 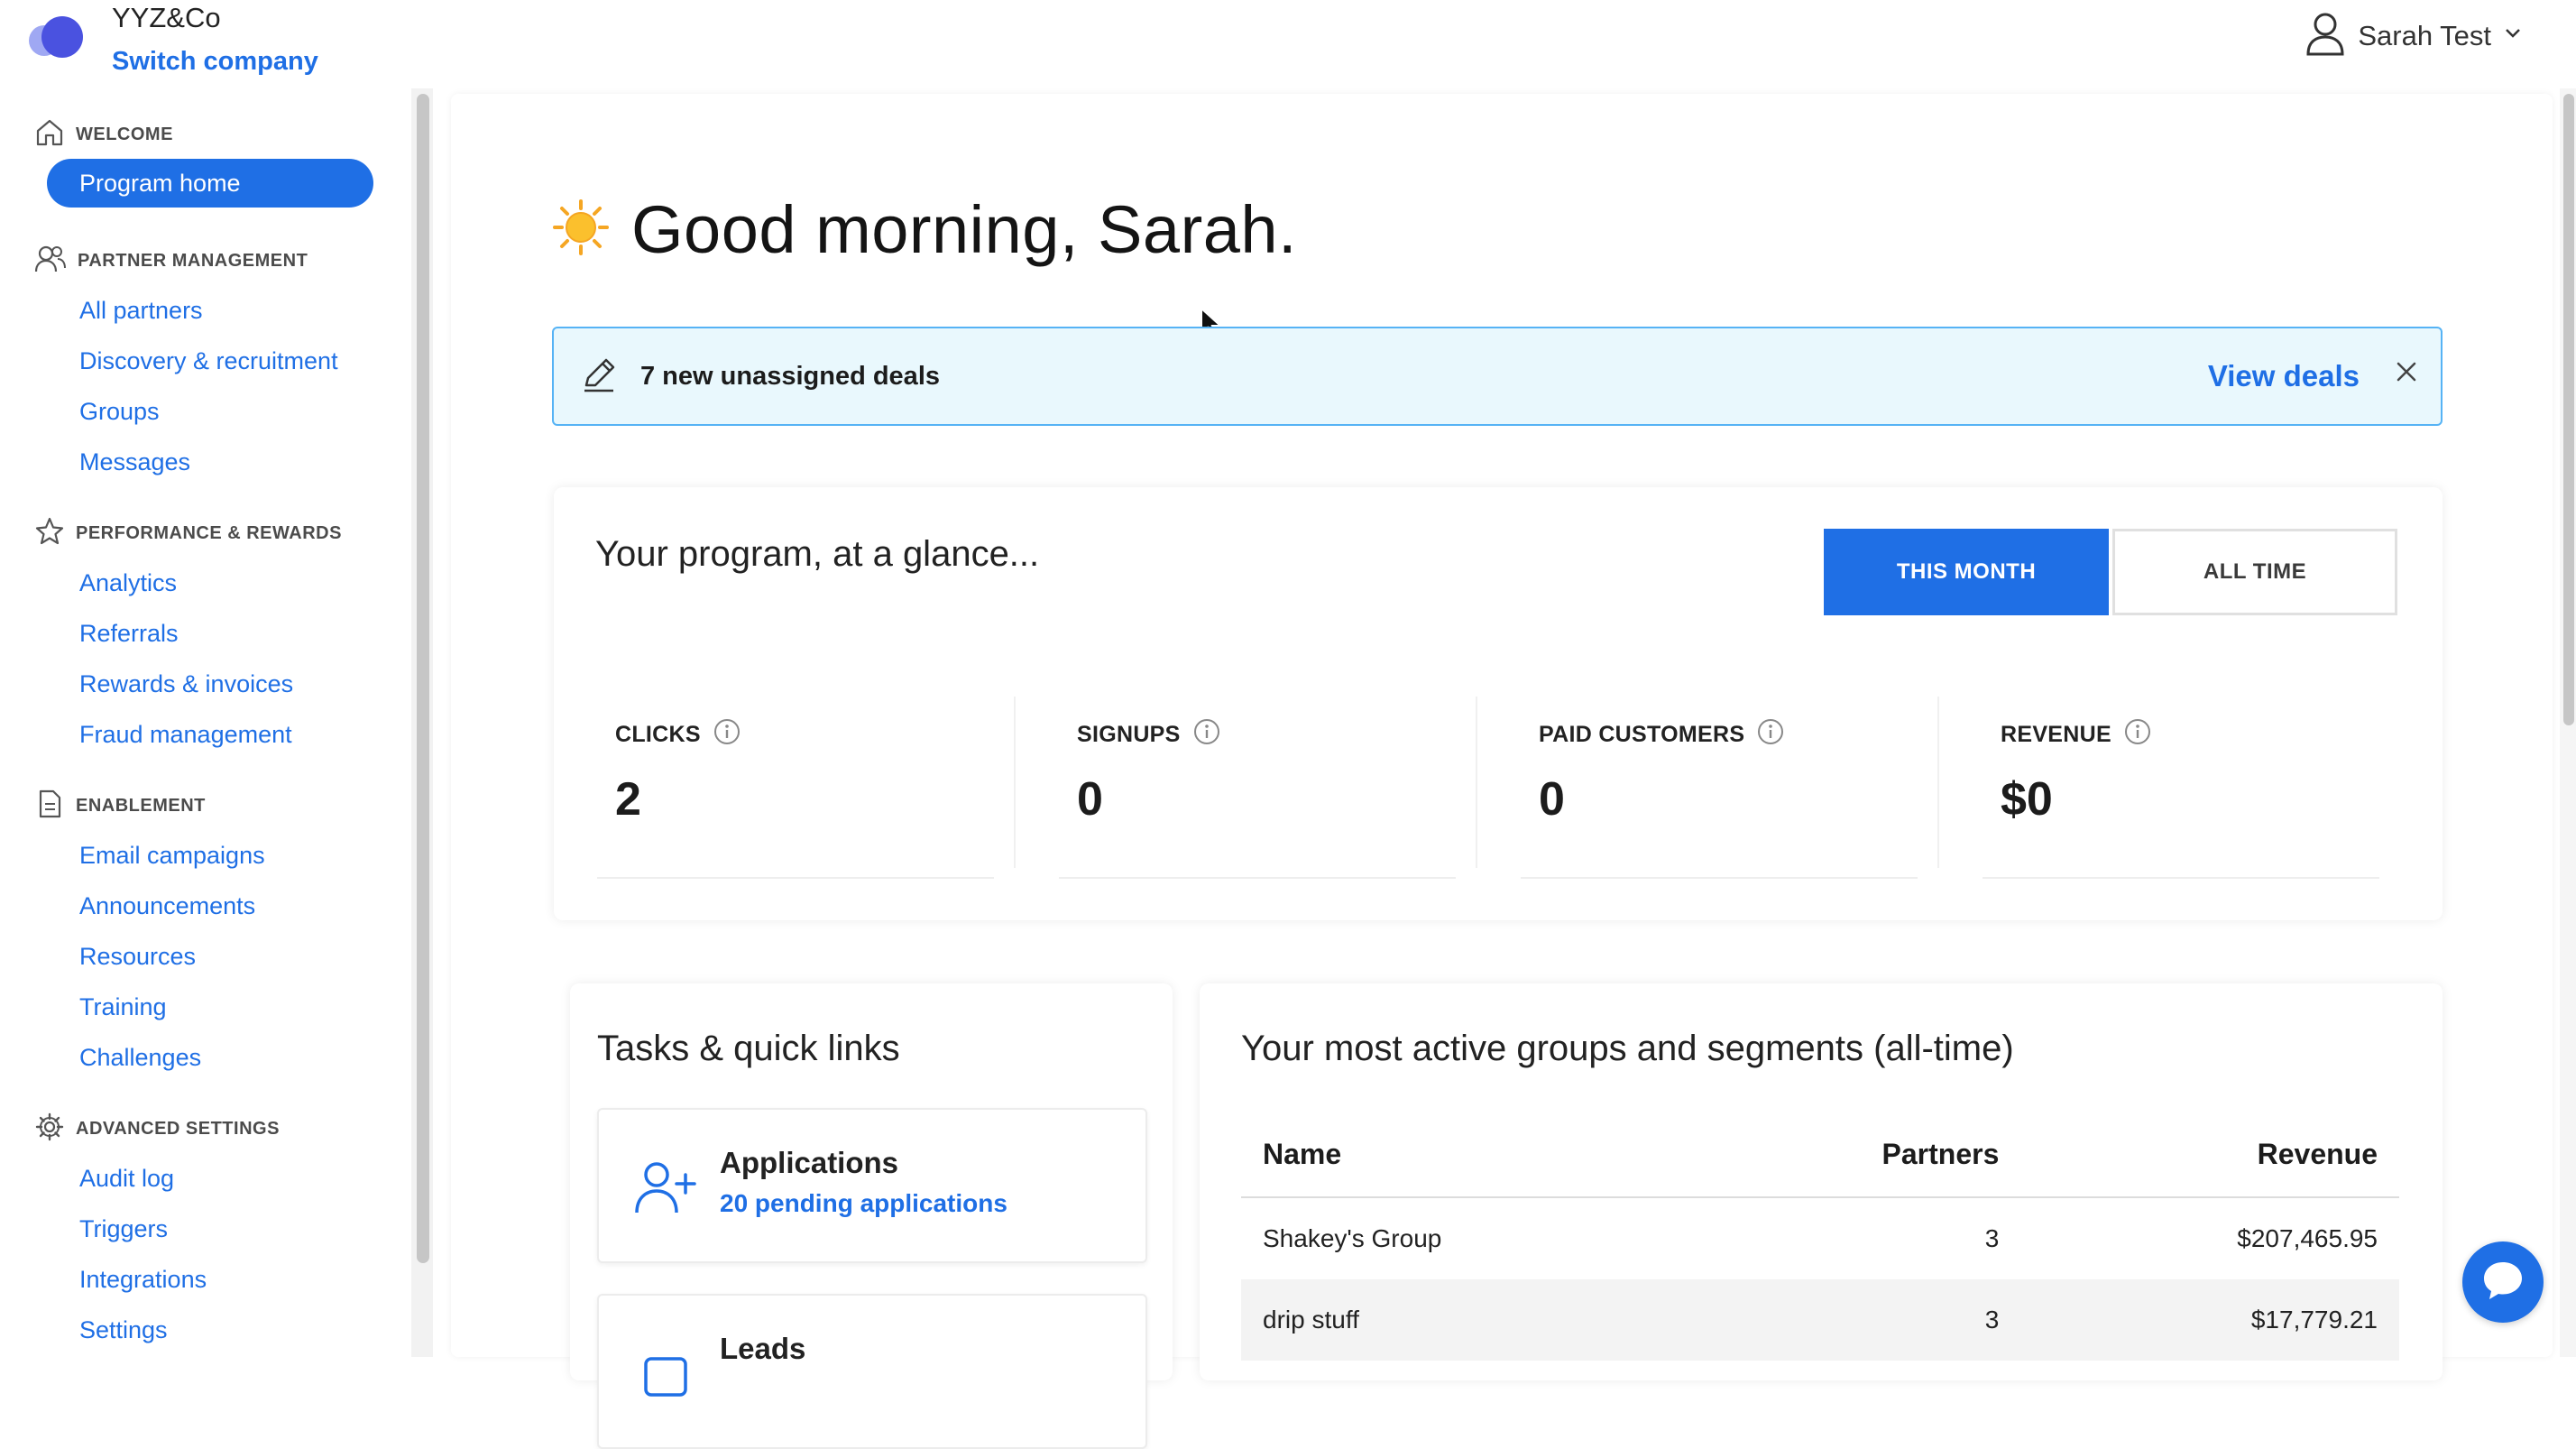 What do you see at coordinates (423, 678) in the screenshot?
I see `sidebar-scrollbar-thumb` at bounding box center [423, 678].